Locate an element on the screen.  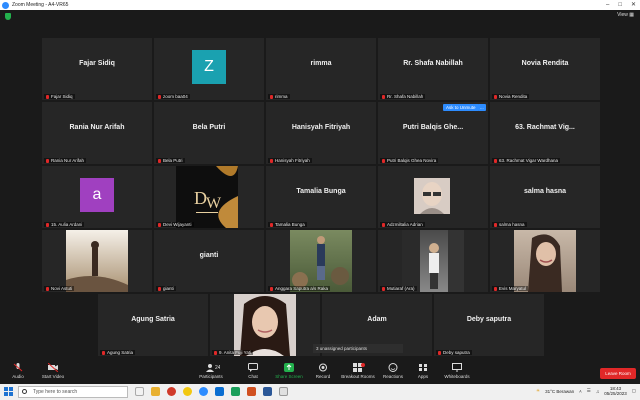
avatar: a is located at coordinates (97, 195).